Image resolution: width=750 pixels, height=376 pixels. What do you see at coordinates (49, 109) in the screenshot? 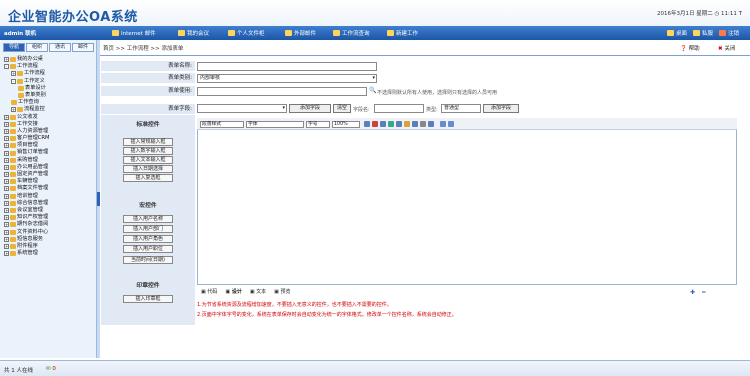
I see `sidebar-tree-item: + 流程监控` at bounding box center [49, 109].